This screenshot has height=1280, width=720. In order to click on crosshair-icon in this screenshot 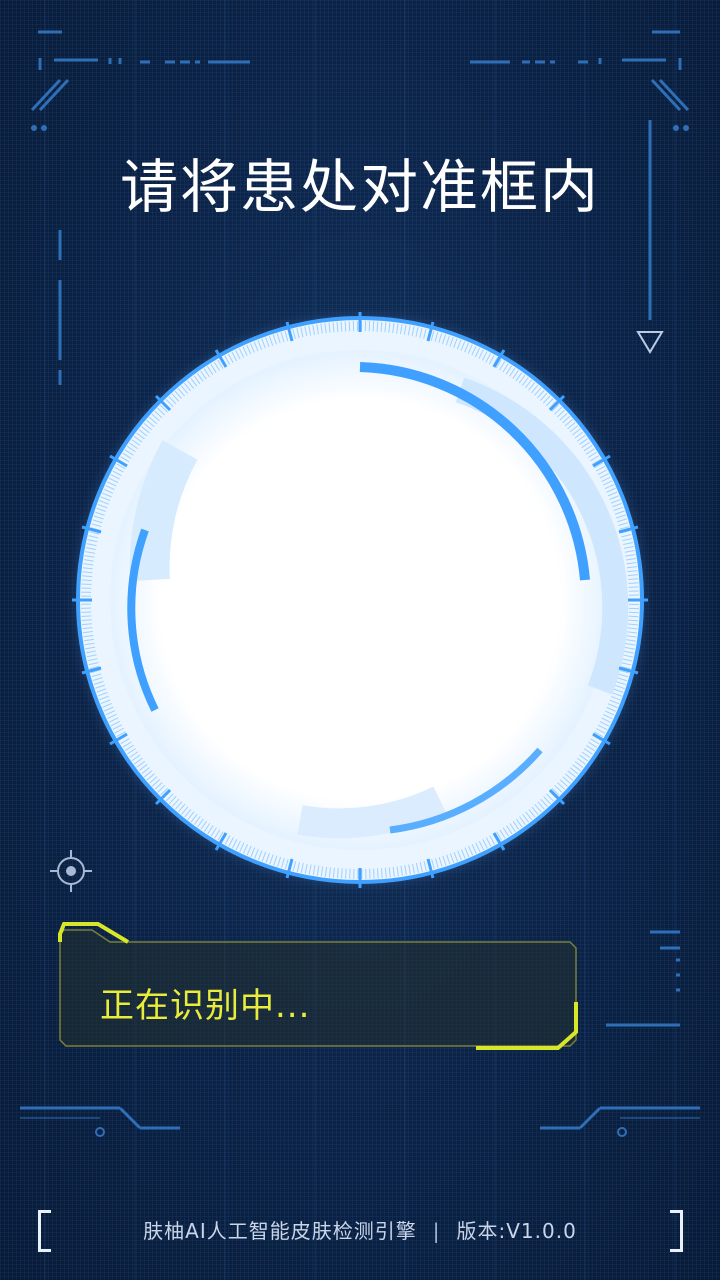, I will do `click(71, 871)`.